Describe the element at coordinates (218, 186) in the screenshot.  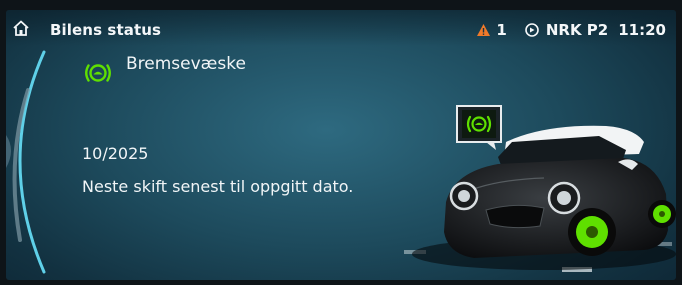
I see `service-note: Neste skift senest til oppgitt dato.` at that location.